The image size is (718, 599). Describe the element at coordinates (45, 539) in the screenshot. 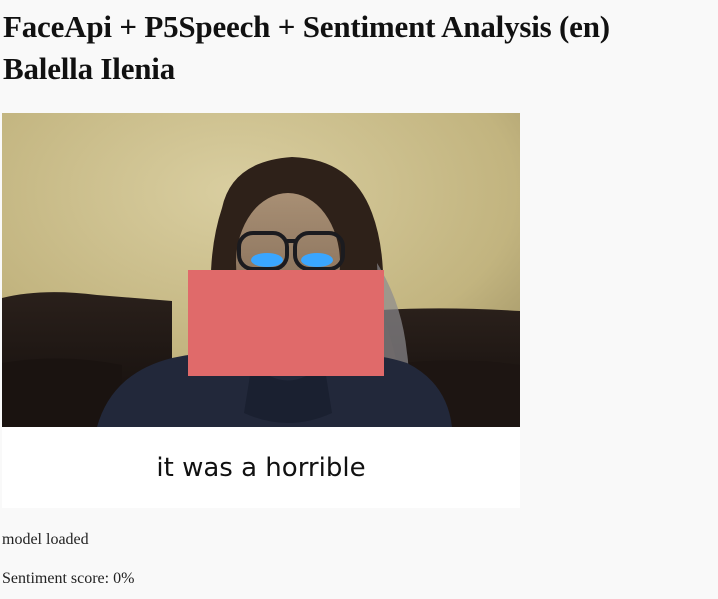

I see `model-status: model loaded` at that location.